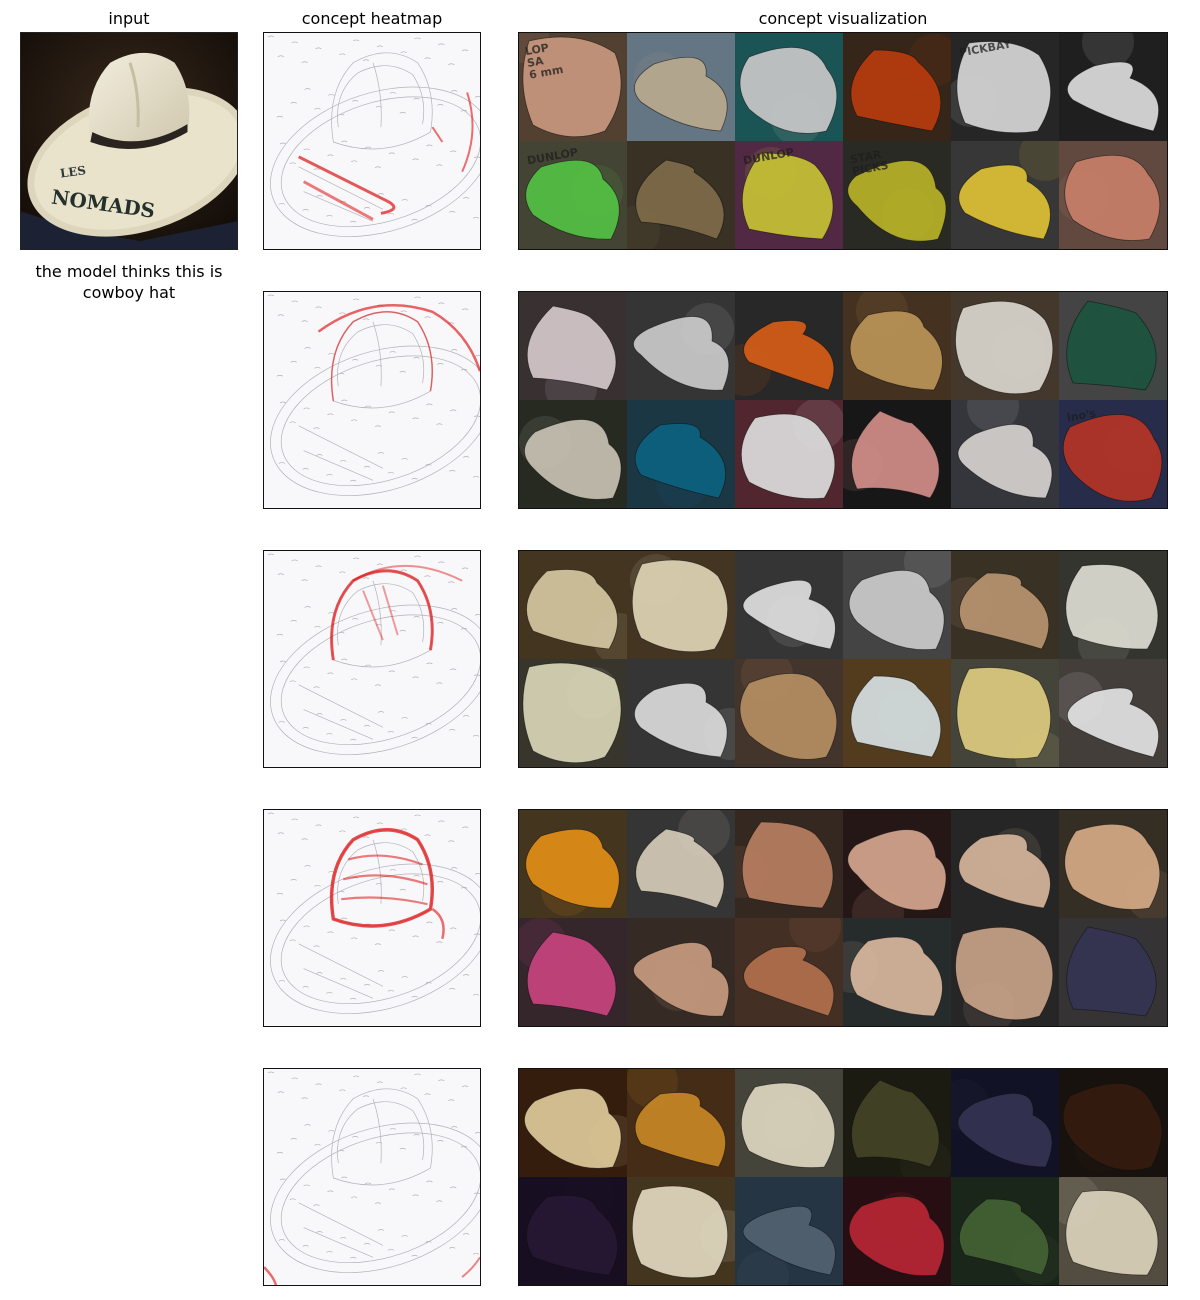  I want to click on concept-visualization-grid: ino's, so click(843, 400).